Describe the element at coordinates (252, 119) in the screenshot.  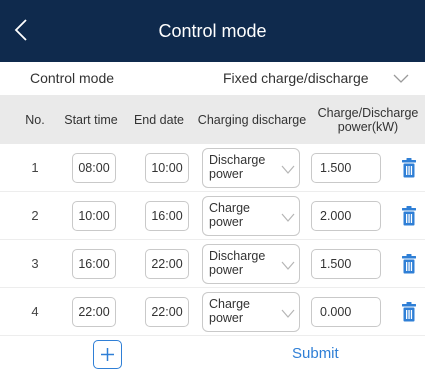
I see `column-header-charging-discharge: Charging discharge` at that location.